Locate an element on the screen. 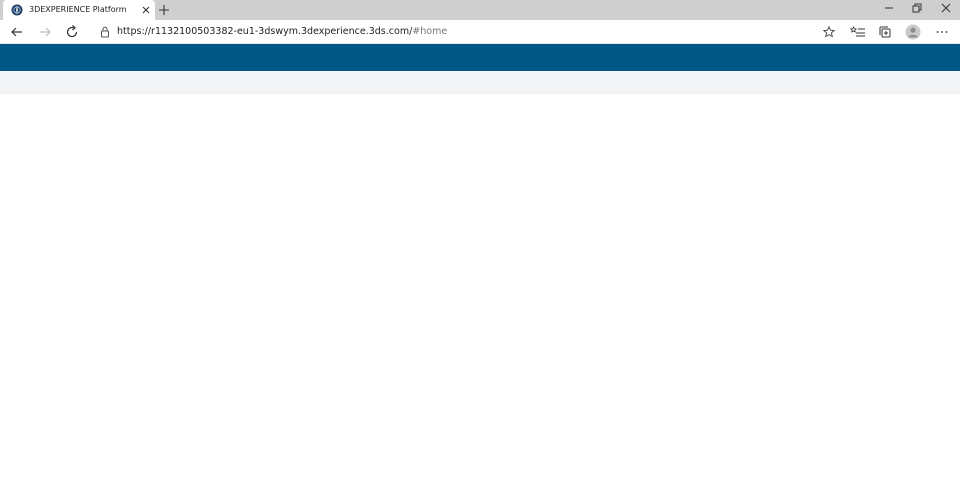 The image size is (960, 485). close-window-icon is located at coordinates (946, 8).